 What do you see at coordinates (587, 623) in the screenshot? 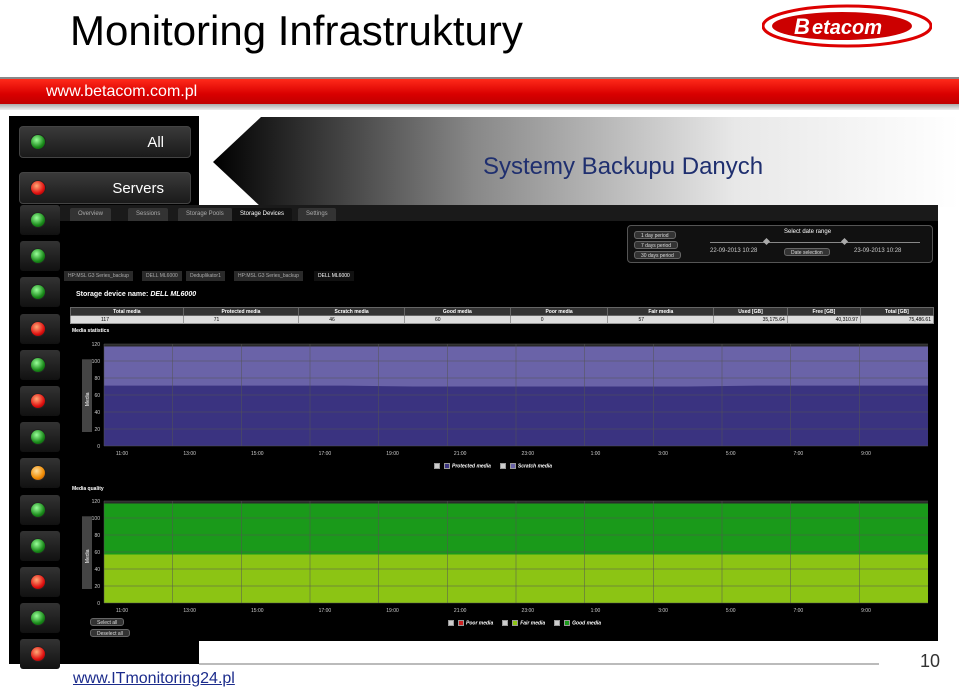
I see `legend-good-media: Good media` at bounding box center [587, 623].